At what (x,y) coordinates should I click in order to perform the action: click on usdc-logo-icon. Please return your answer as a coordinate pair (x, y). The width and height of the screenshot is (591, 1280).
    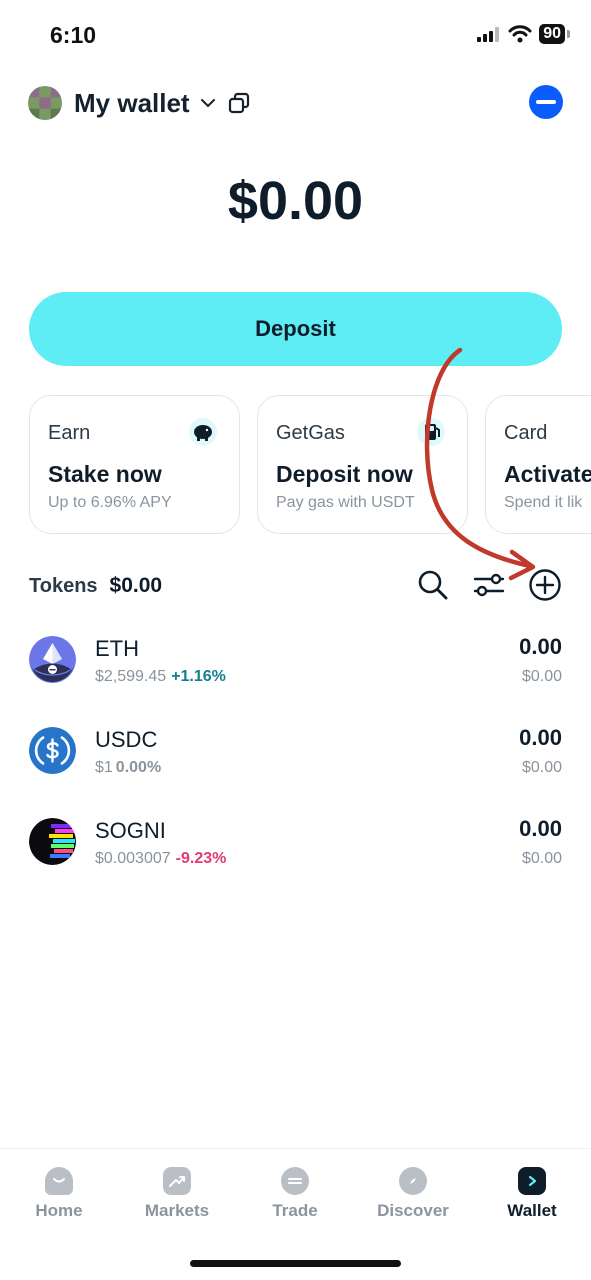
    Looking at the image, I should click on (52, 750).